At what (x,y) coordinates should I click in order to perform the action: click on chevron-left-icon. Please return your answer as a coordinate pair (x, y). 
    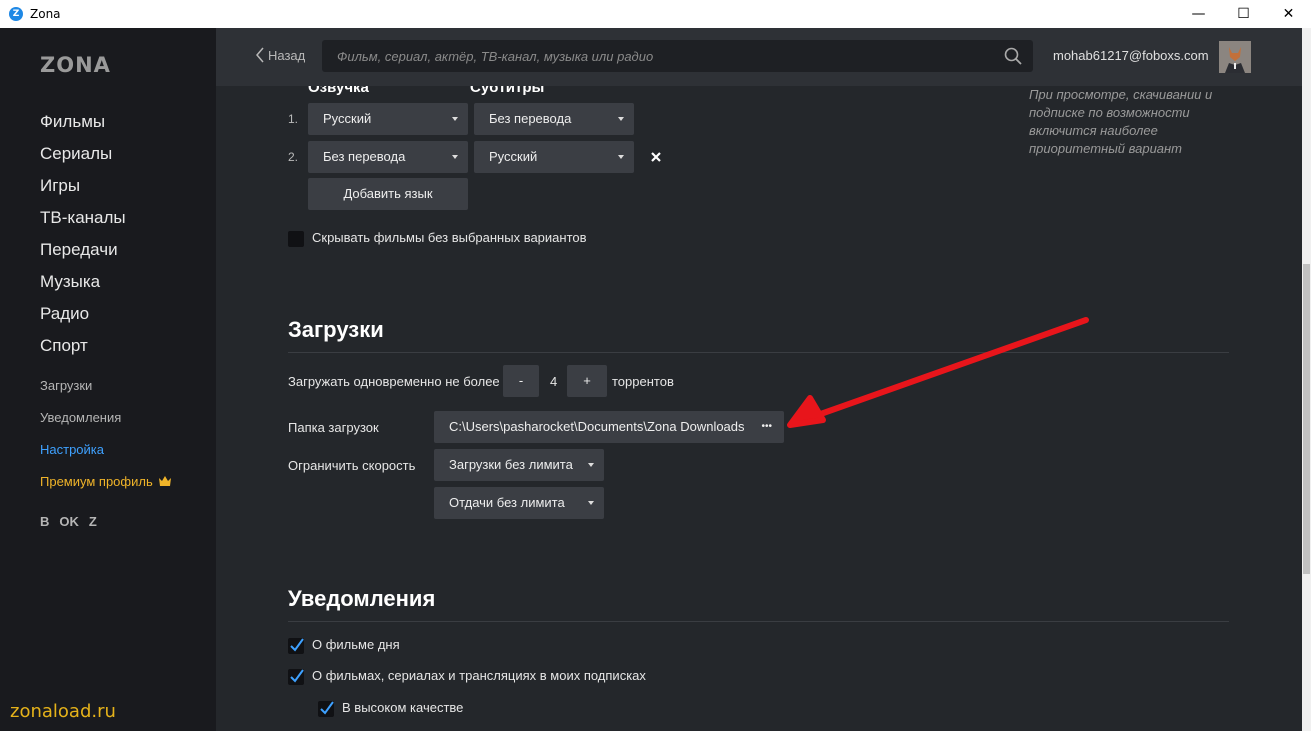
    Looking at the image, I should click on (260, 55).